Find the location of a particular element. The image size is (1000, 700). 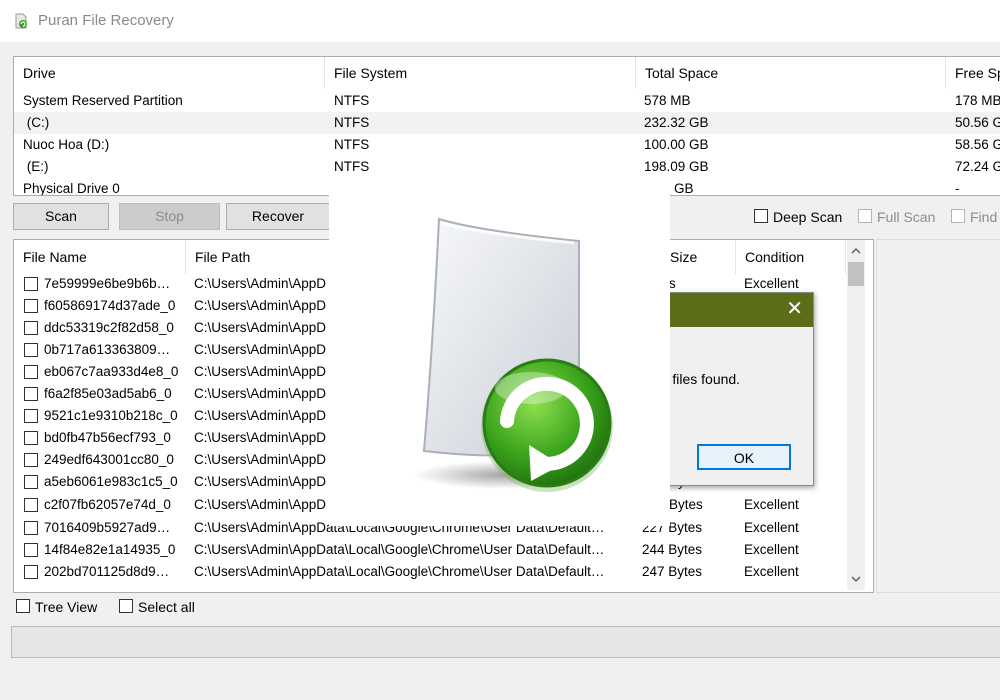

find-option: Find is located at coordinates (975, 217).